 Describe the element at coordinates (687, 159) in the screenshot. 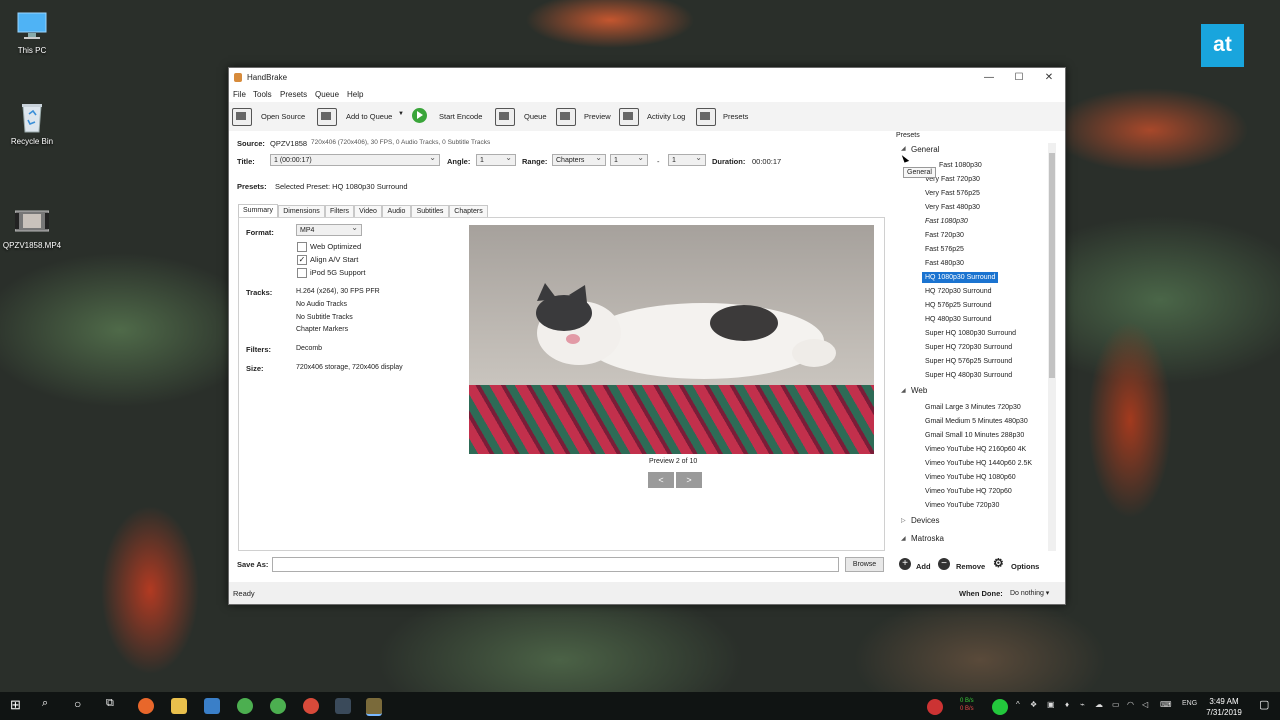

I see `range-end-select: 1` at that location.